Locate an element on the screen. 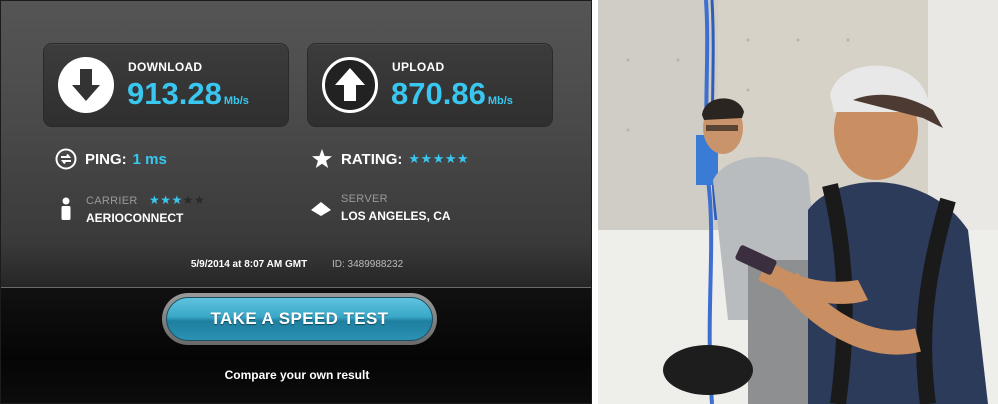 The image size is (998, 404). server-block: SERVER LOS ANGELES, CA is located at coordinates (396, 208).